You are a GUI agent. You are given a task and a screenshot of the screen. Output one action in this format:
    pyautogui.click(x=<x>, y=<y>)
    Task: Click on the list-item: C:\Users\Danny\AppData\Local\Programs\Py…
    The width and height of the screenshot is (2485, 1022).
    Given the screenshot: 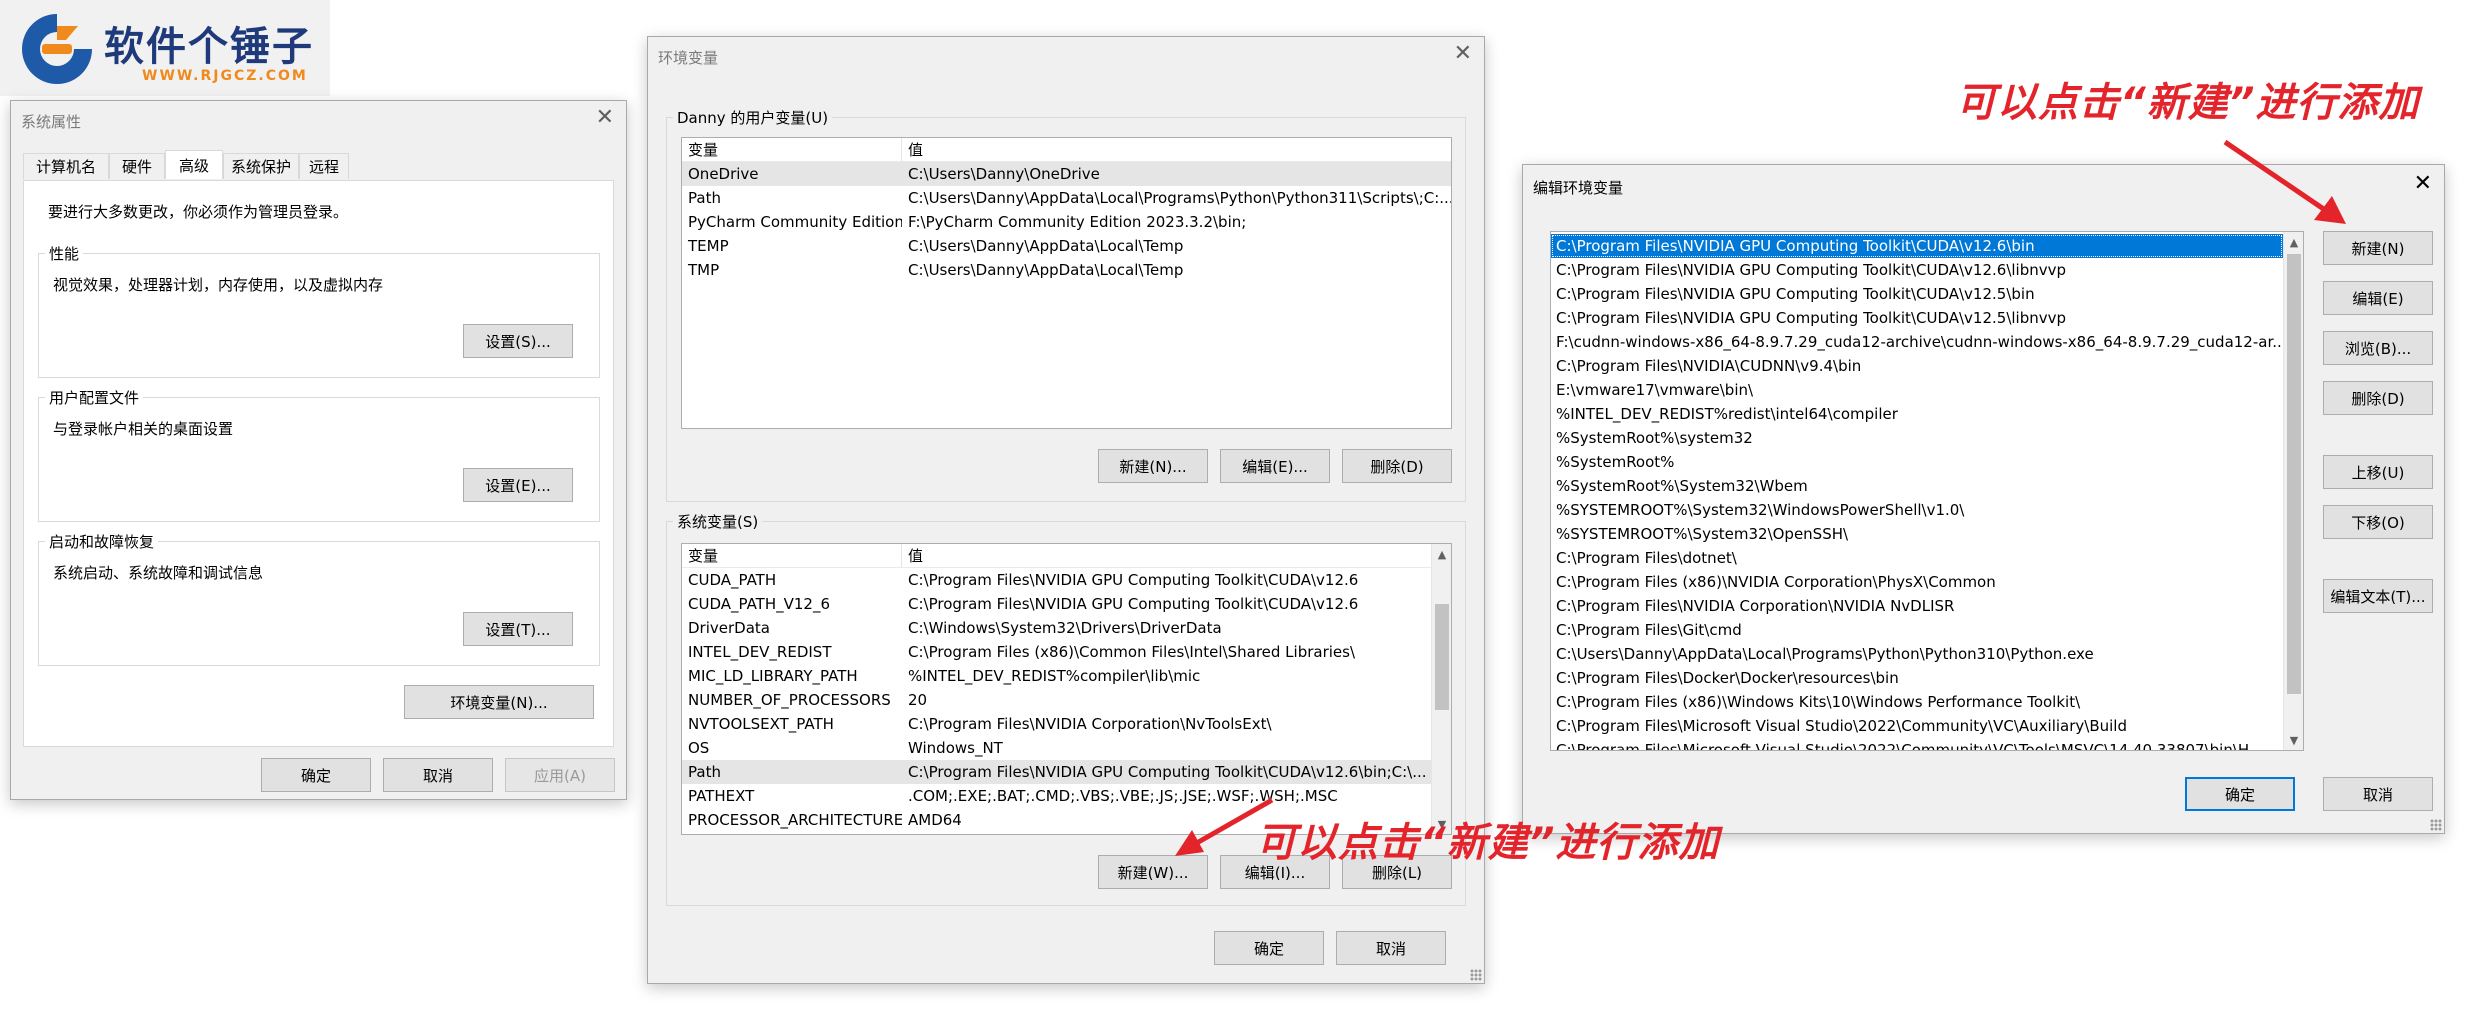 What is the action you would take?
    pyautogui.click(x=1917, y=654)
    